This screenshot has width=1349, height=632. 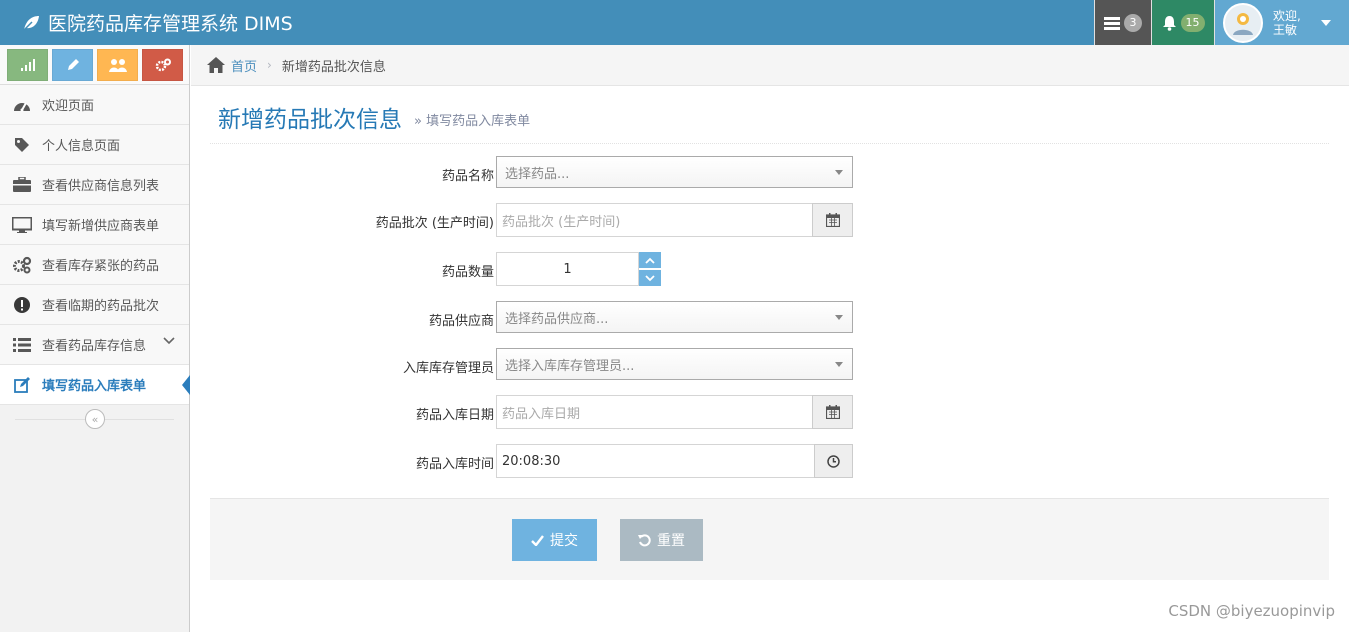 What do you see at coordinates (333, 67) in the screenshot?
I see `breadcrumb-current: 新增药品批次信息` at bounding box center [333, 67].